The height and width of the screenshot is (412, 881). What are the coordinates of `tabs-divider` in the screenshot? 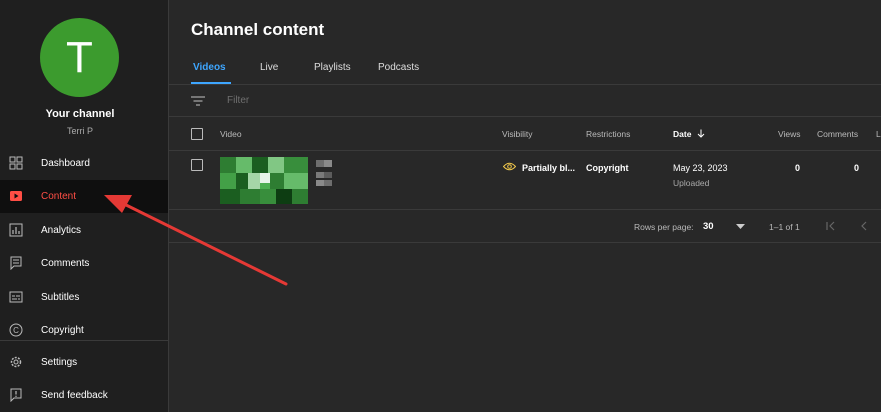 It's located at (525, 84).